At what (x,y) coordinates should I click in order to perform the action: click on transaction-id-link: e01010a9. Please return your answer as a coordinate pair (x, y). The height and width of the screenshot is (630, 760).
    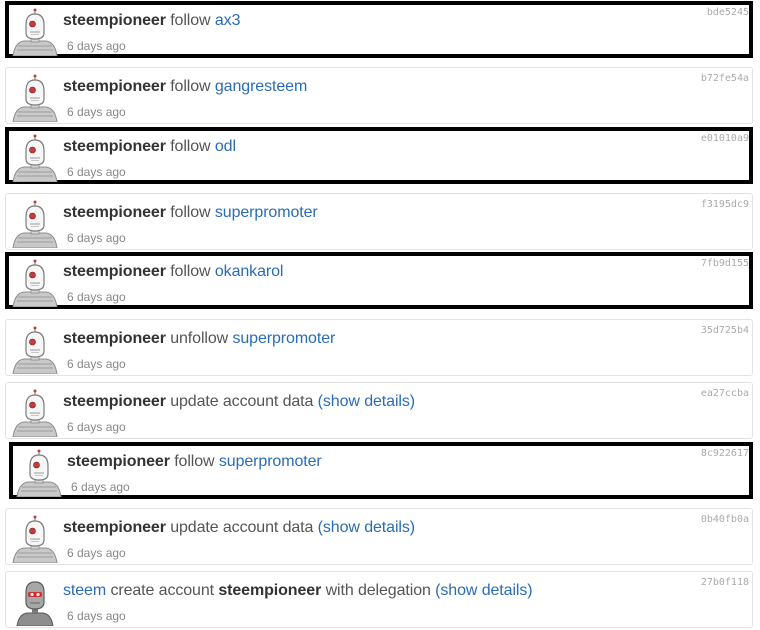
    Looking at the image, I should click on (725, 138).